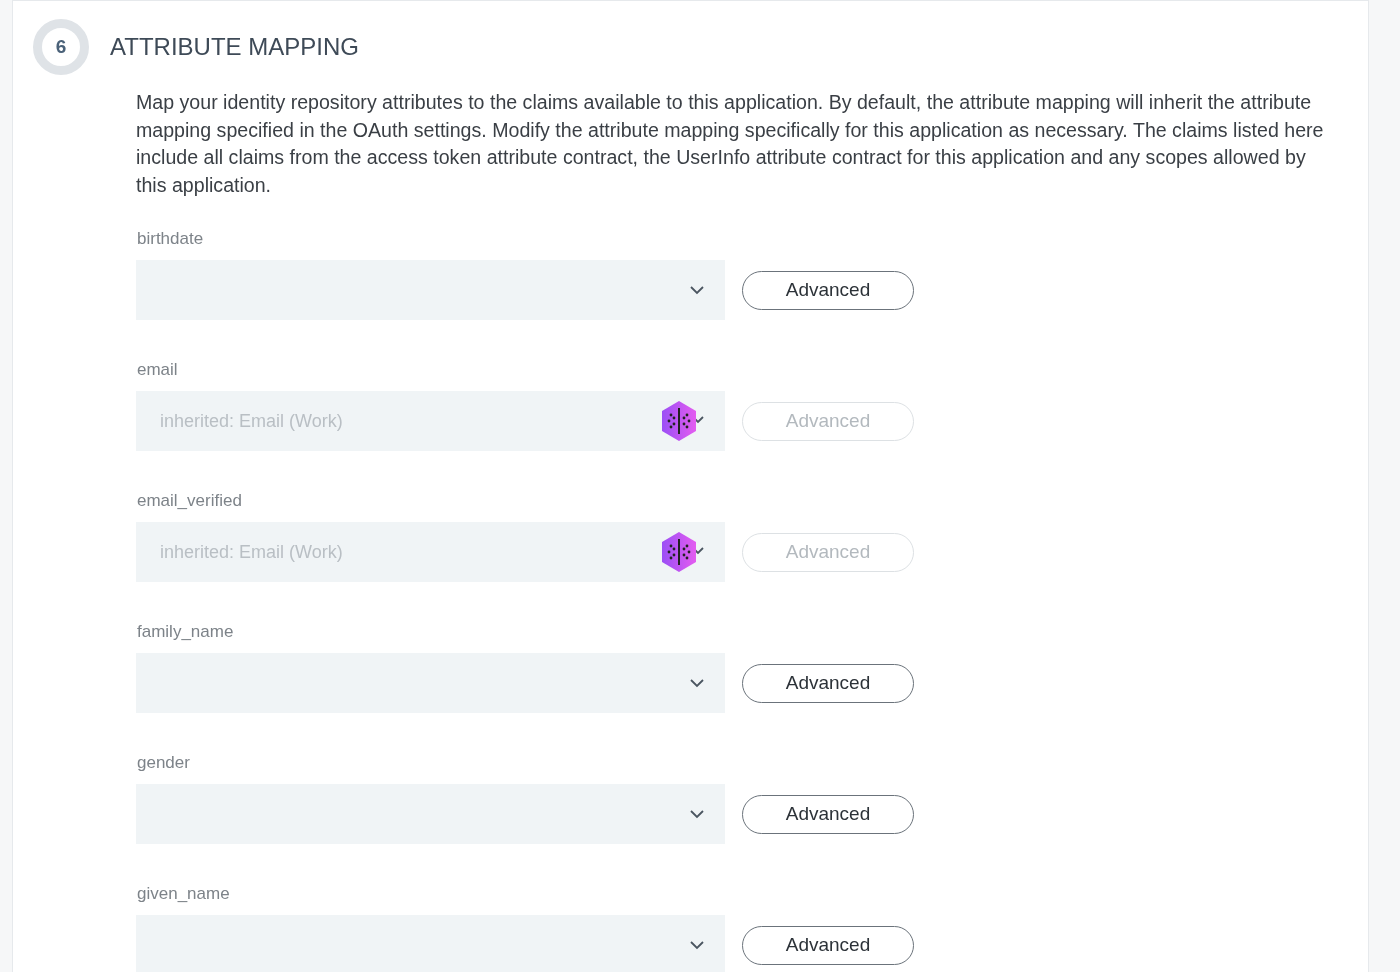 This screenshot has width=1400, height=972. Describe the element at coordinates (730, 144) in the screenshot. I see `section-description: Map your identity repository attributes to the claims available to this application. By default, the attribute mapping will inherit the attribute mapping specified in the OAuth settings. Modify the attribute mapping specifically for this application as necessary. The claims listed here include all claims from the access token attribute contract, the UserInfo attribute contract for this application and any scopes allowed by this application.` at that location.